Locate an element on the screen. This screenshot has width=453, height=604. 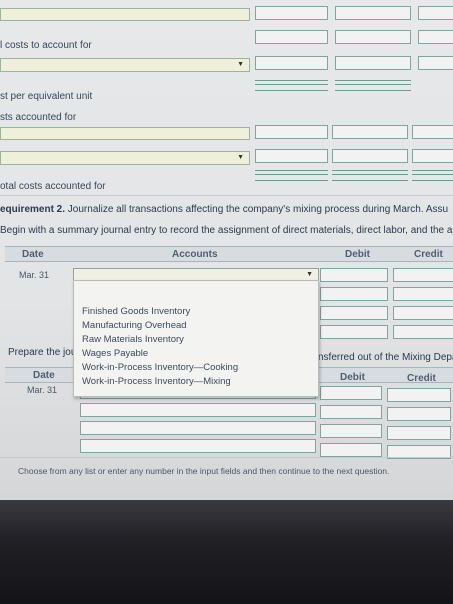
label-costs-to-account: l costs to account for is located at coordinates (46, 45).